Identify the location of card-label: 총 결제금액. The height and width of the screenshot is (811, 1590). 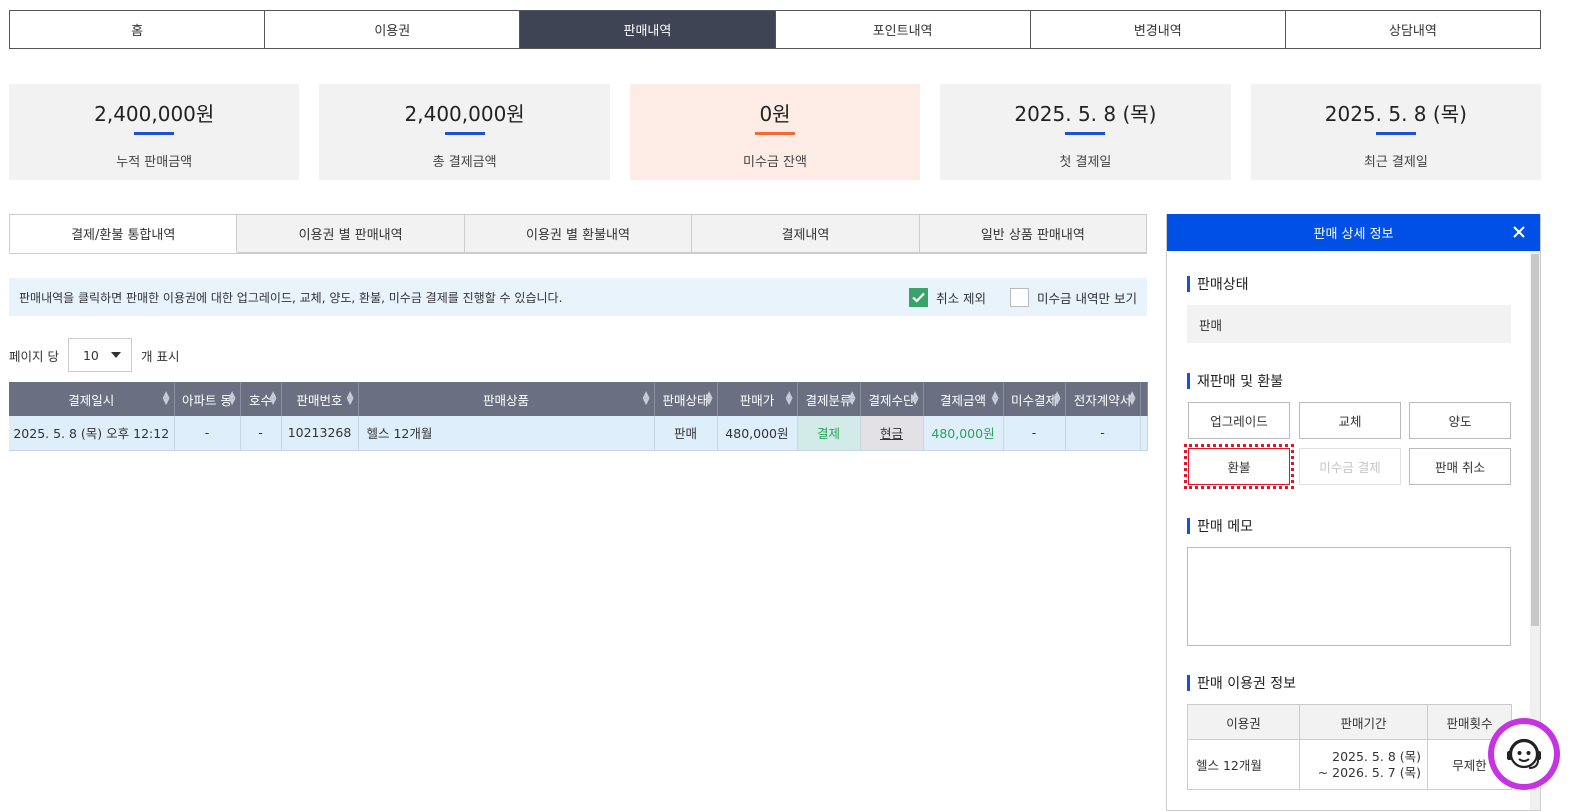
(464, 162).